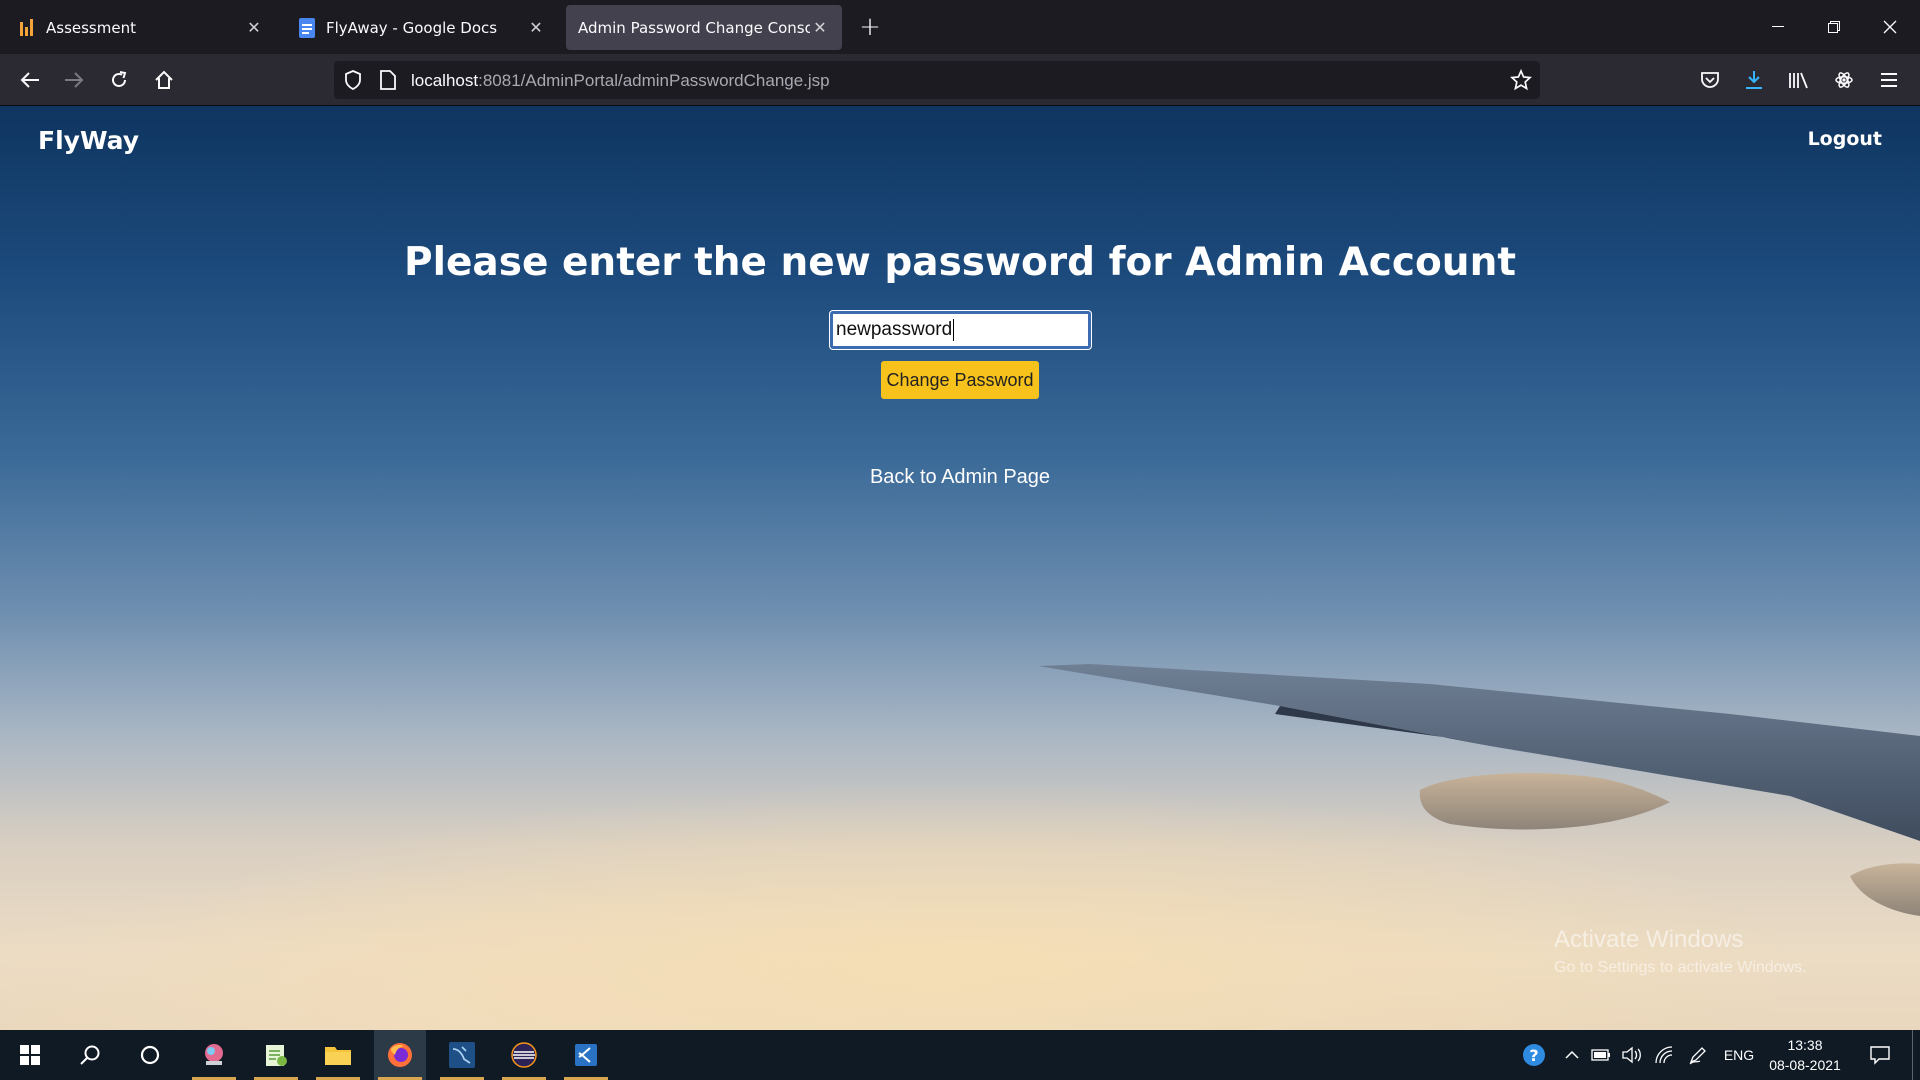 The width and height of the screenshot is (1920, 1080). Describe the element at coordinates (870, 27) in the screenshot. I see `new-tab-button: +` at that location.